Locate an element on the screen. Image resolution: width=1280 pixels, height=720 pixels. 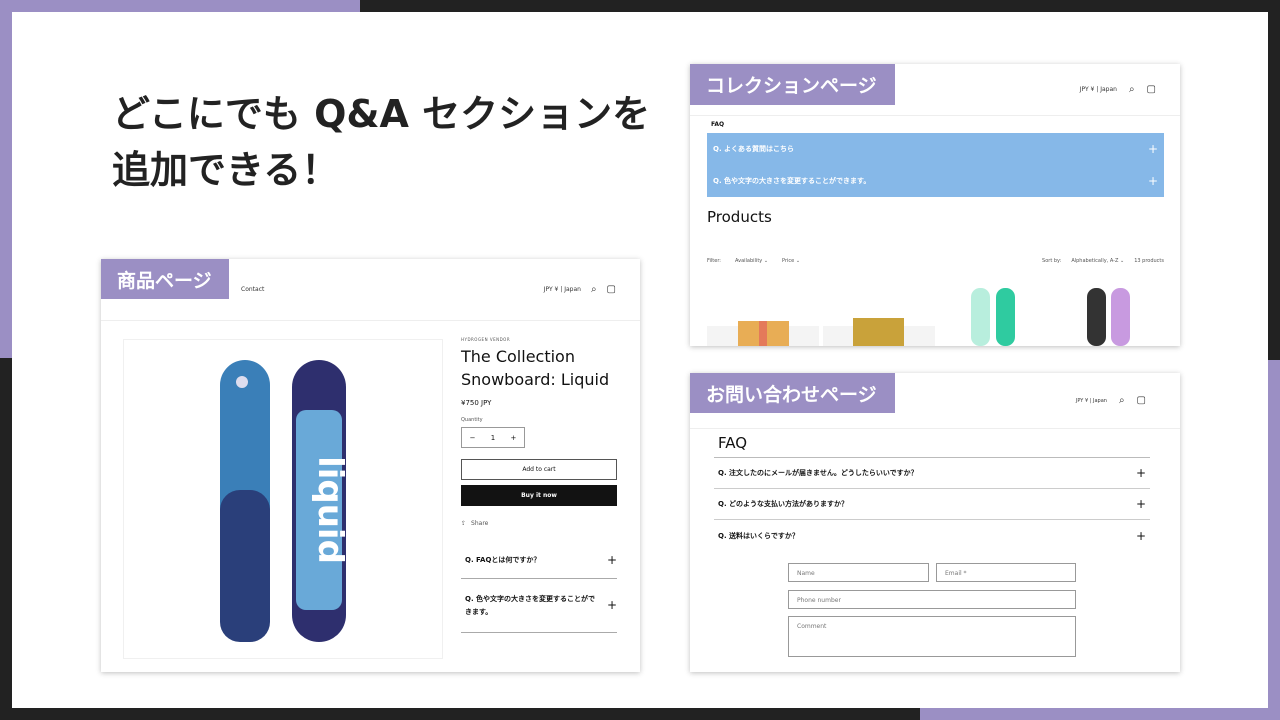
faq-item: Q. どのような支払い方法がありますか？ + is located at coordinates (932, 504).